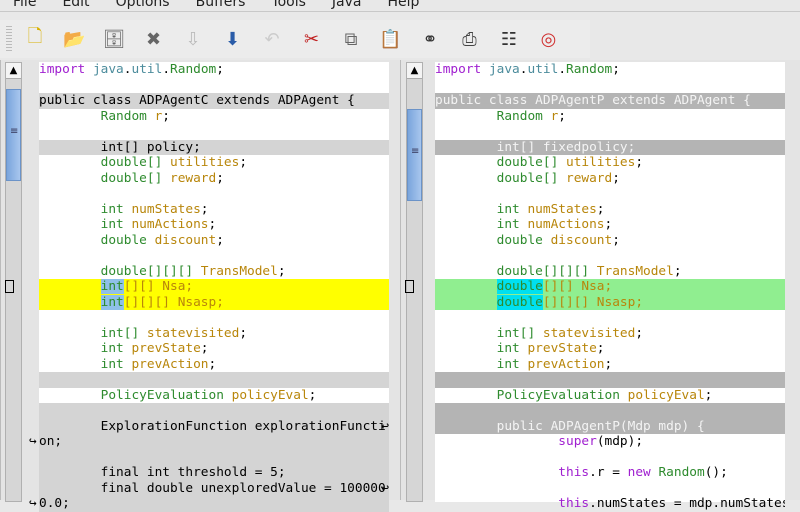 This screenshot has height=512, width=800. Describe the element at coordinates (35, 39) in the screenshot. I see `new-file-icon: 🗋` at that location.